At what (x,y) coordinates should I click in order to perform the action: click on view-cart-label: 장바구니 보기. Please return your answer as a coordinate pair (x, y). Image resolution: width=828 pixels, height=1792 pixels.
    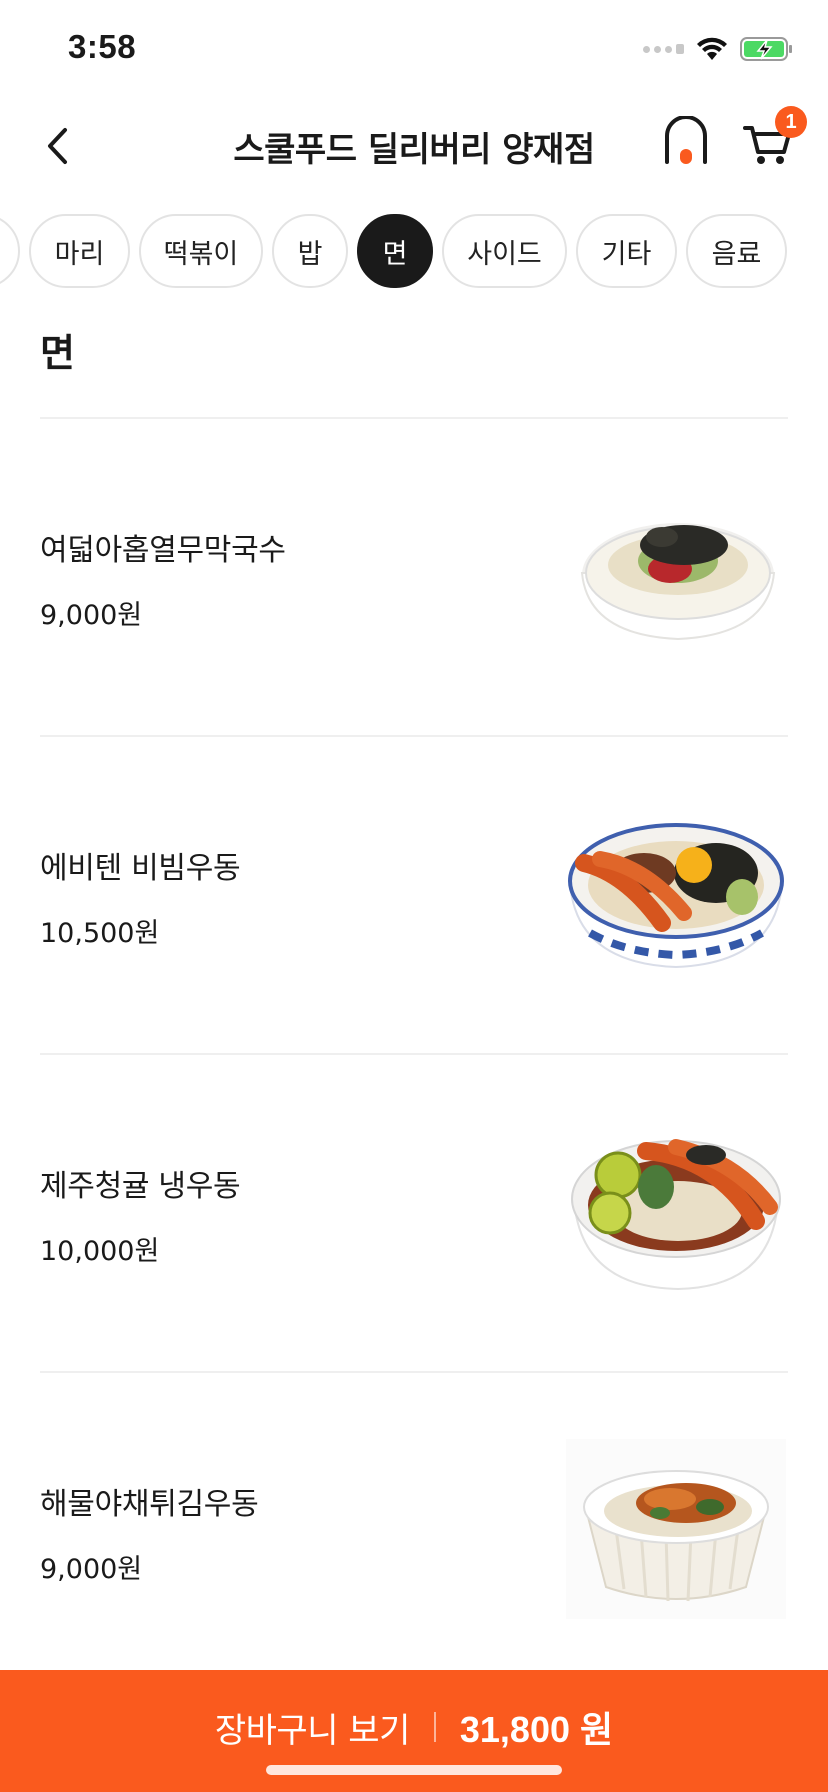
    Looking at the image, I should click on (312, 1730).